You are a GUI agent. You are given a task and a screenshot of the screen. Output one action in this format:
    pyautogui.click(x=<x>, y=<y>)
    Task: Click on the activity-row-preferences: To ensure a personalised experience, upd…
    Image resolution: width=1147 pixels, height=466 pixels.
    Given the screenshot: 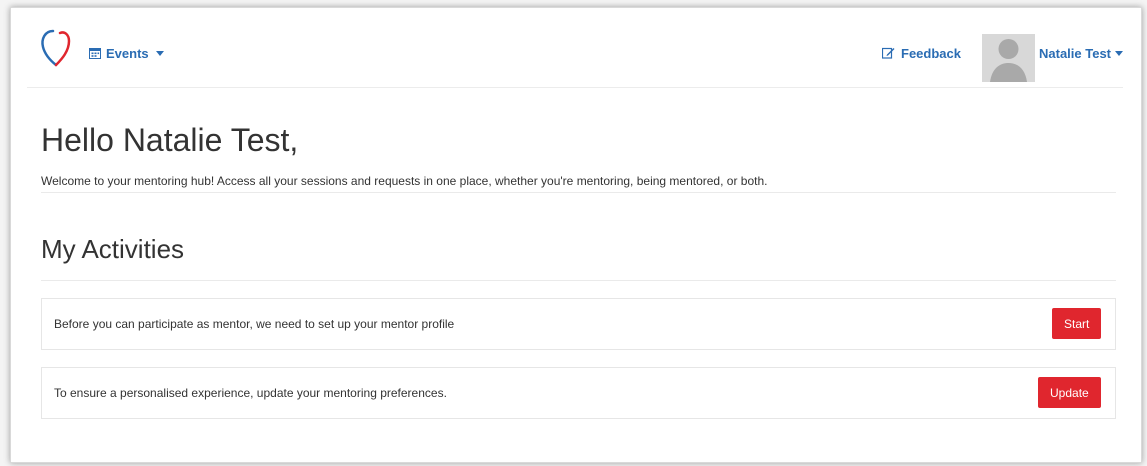 What is the action you would take?
    pyautogui.click(x=578, y=393)
    